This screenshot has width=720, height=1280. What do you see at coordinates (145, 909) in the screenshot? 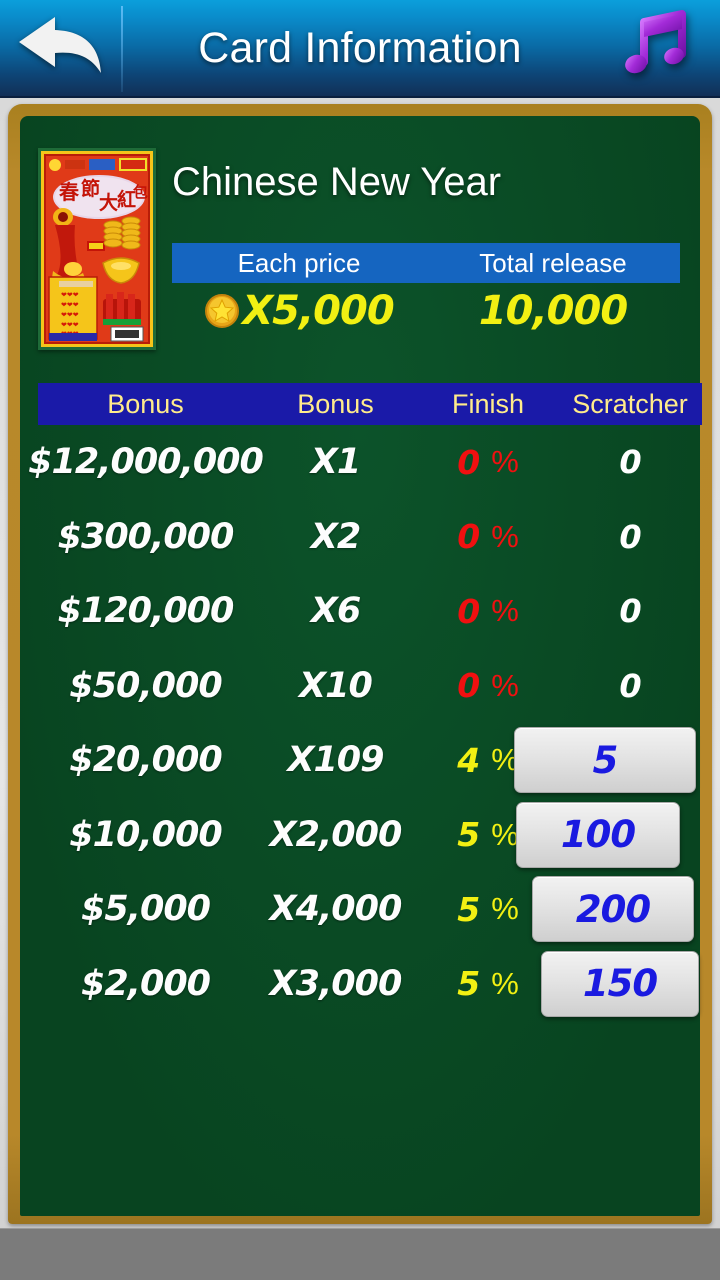
I see `bonus-amount: $5,000` at bounding box center [145, 909].